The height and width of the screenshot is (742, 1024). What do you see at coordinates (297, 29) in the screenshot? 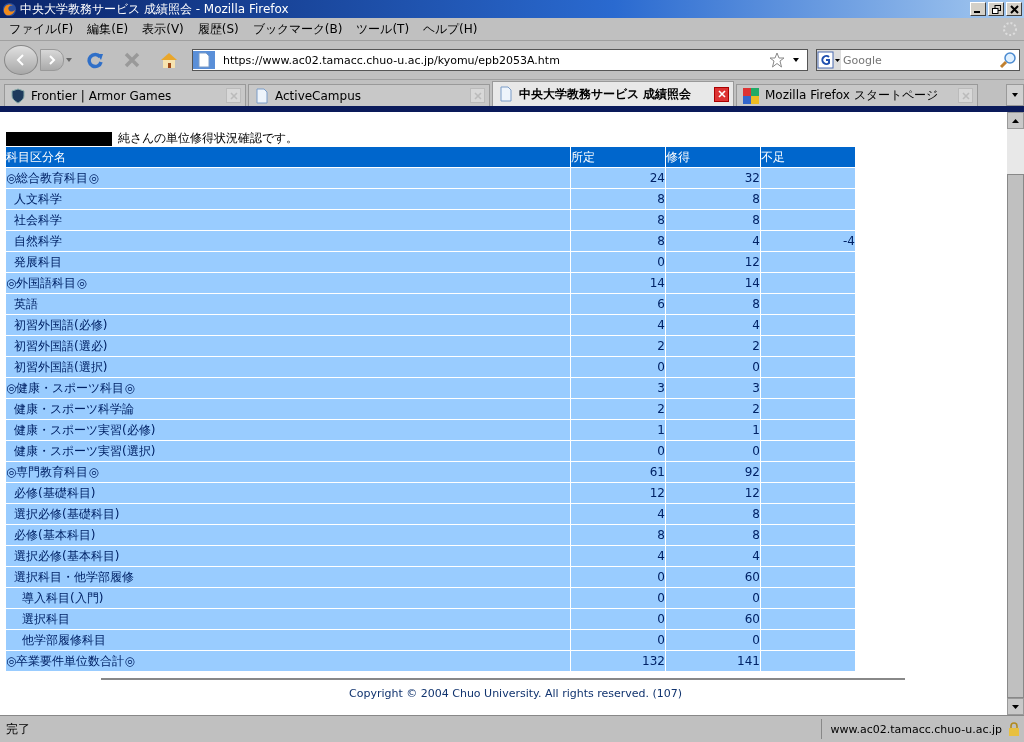
I see `menu-item: ブックマーク(B)` at bounding box center [297, 29].